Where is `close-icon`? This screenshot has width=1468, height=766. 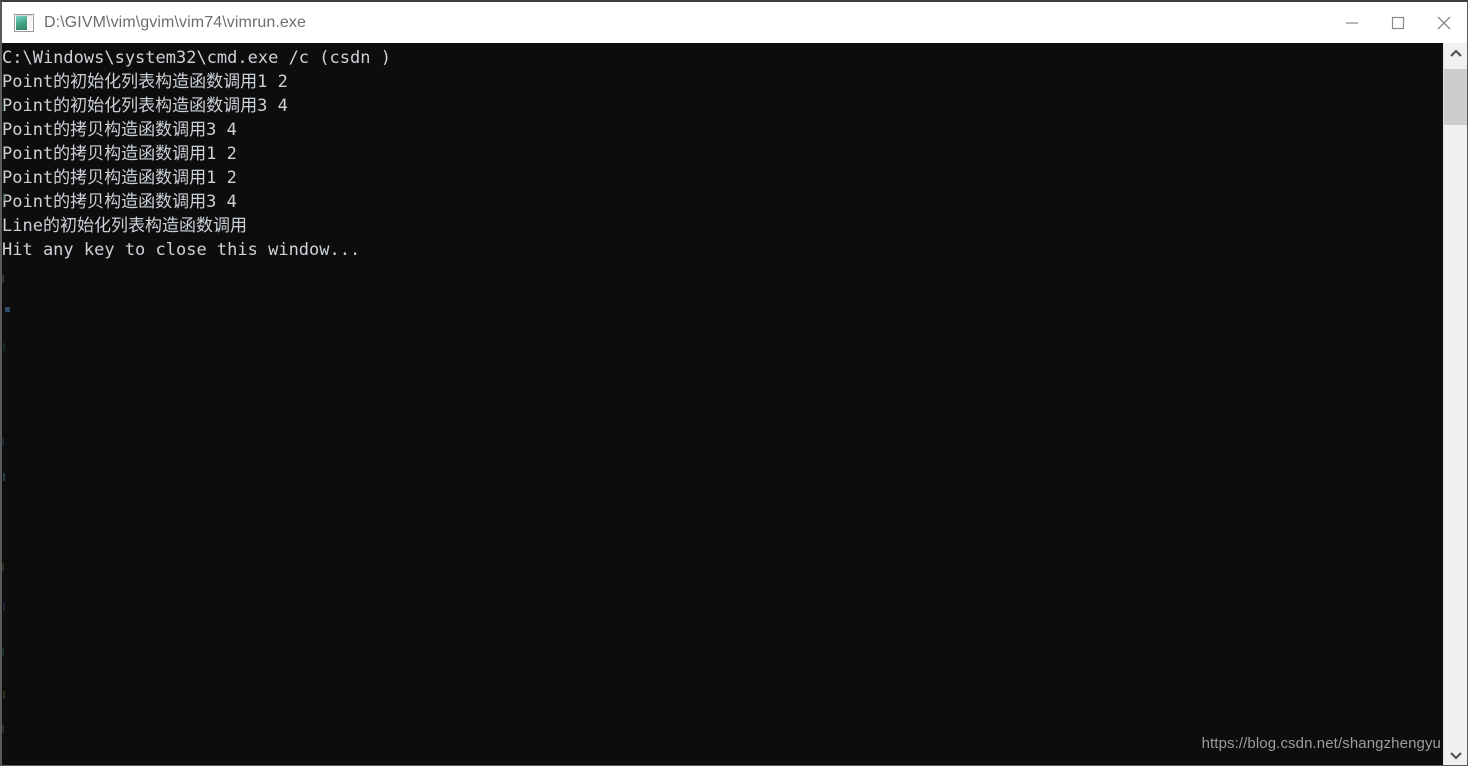
close-icon is located at coordinates (1444, 22).